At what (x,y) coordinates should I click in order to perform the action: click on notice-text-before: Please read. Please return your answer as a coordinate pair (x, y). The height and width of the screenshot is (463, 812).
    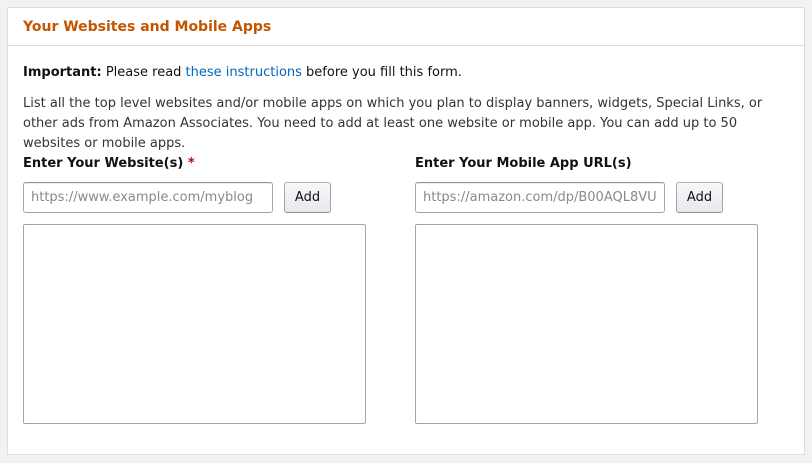
    Looking at the image, I should click on (143, 72).